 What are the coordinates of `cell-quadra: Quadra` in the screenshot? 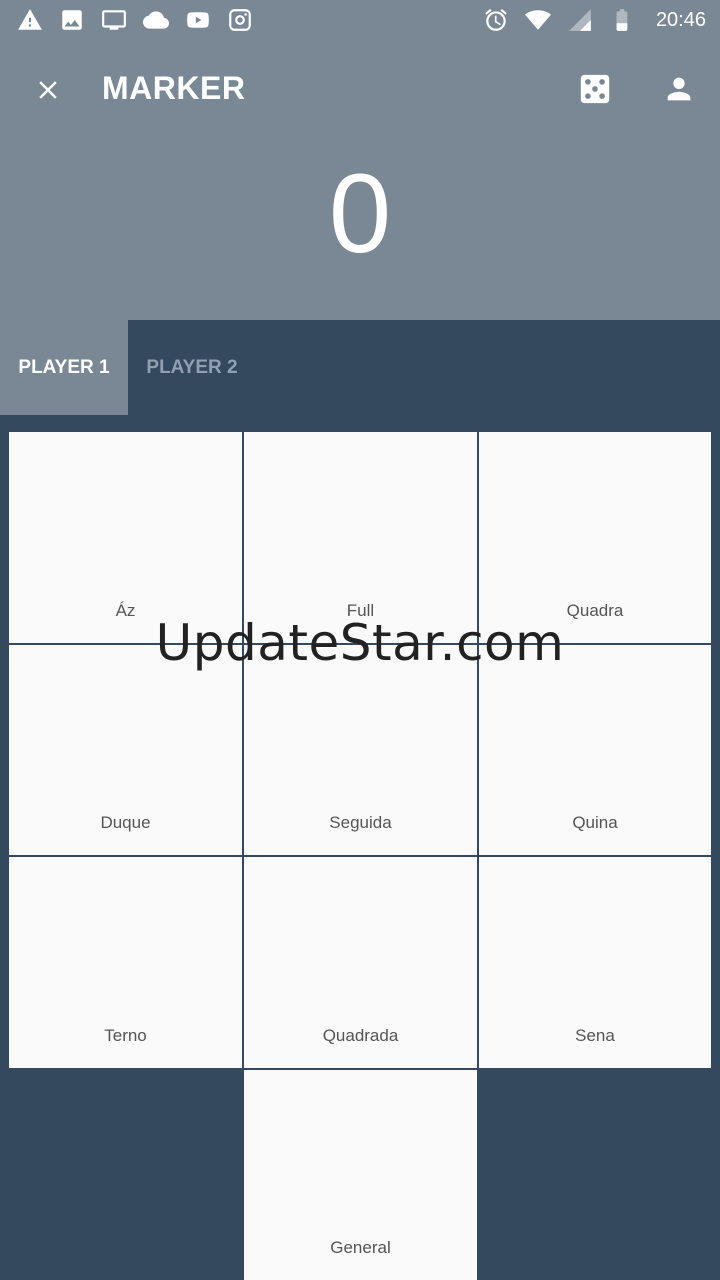 It's located at (595, 537).